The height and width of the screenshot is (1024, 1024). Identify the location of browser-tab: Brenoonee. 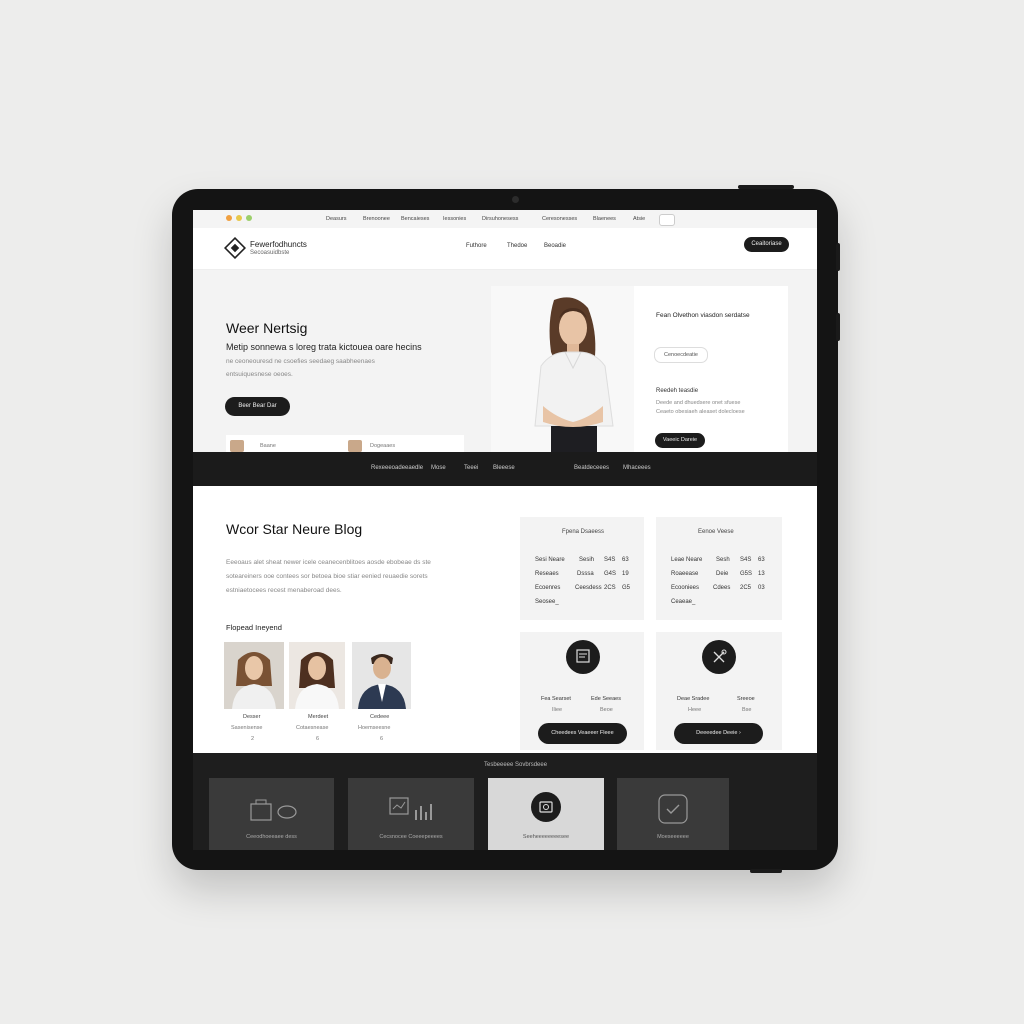
(376, 219).